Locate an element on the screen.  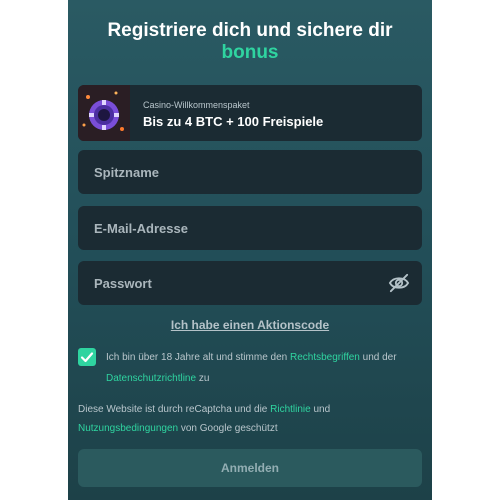
recaptcha-text-3: von Google geschützt is located at coordinates (228, 428).